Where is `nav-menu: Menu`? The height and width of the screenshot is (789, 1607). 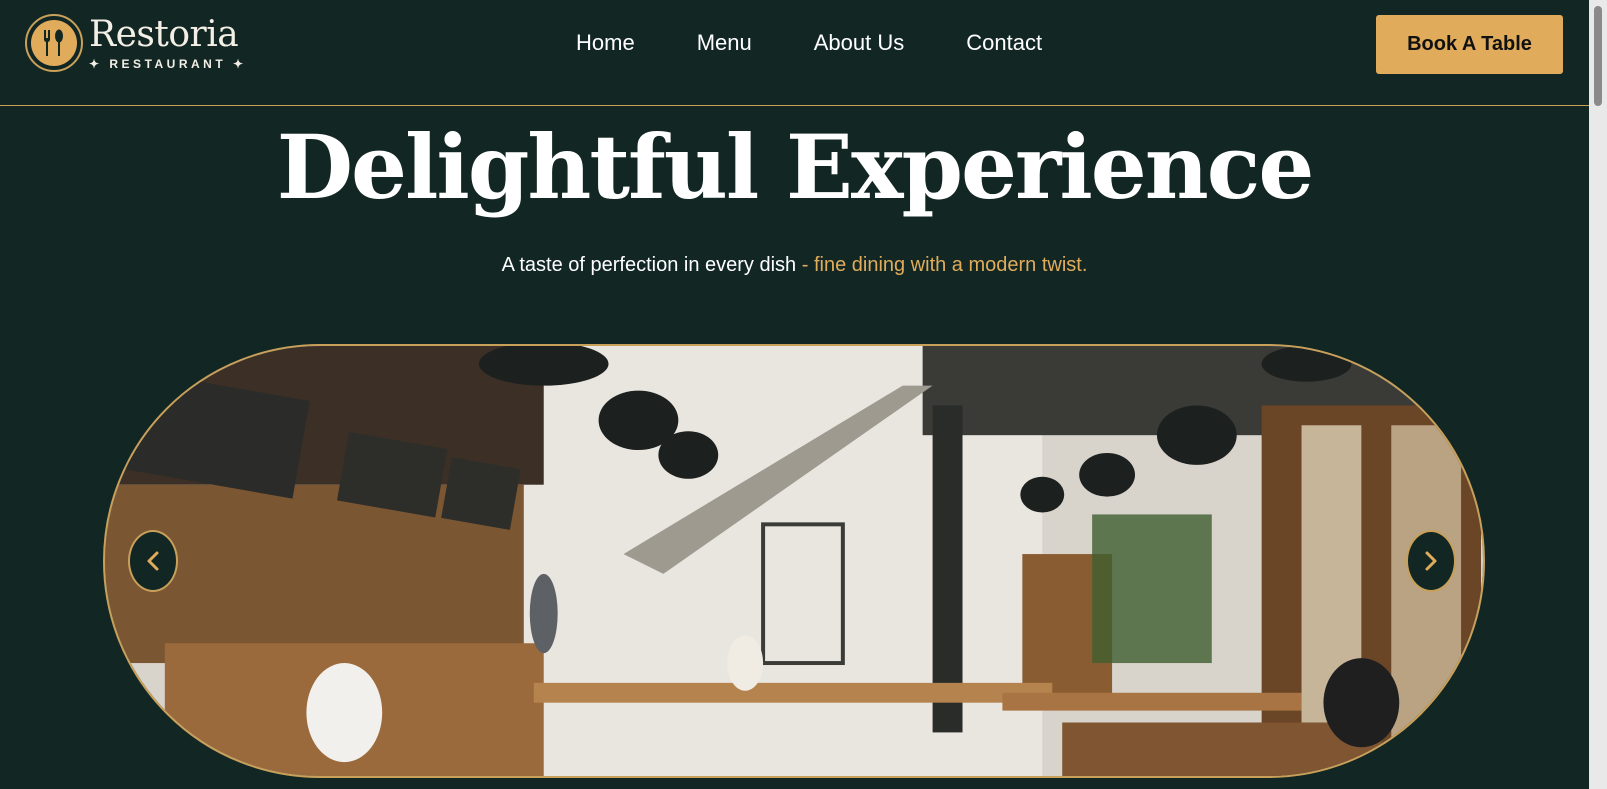 nav-menu: Menu is located at coordinates (724, 43).